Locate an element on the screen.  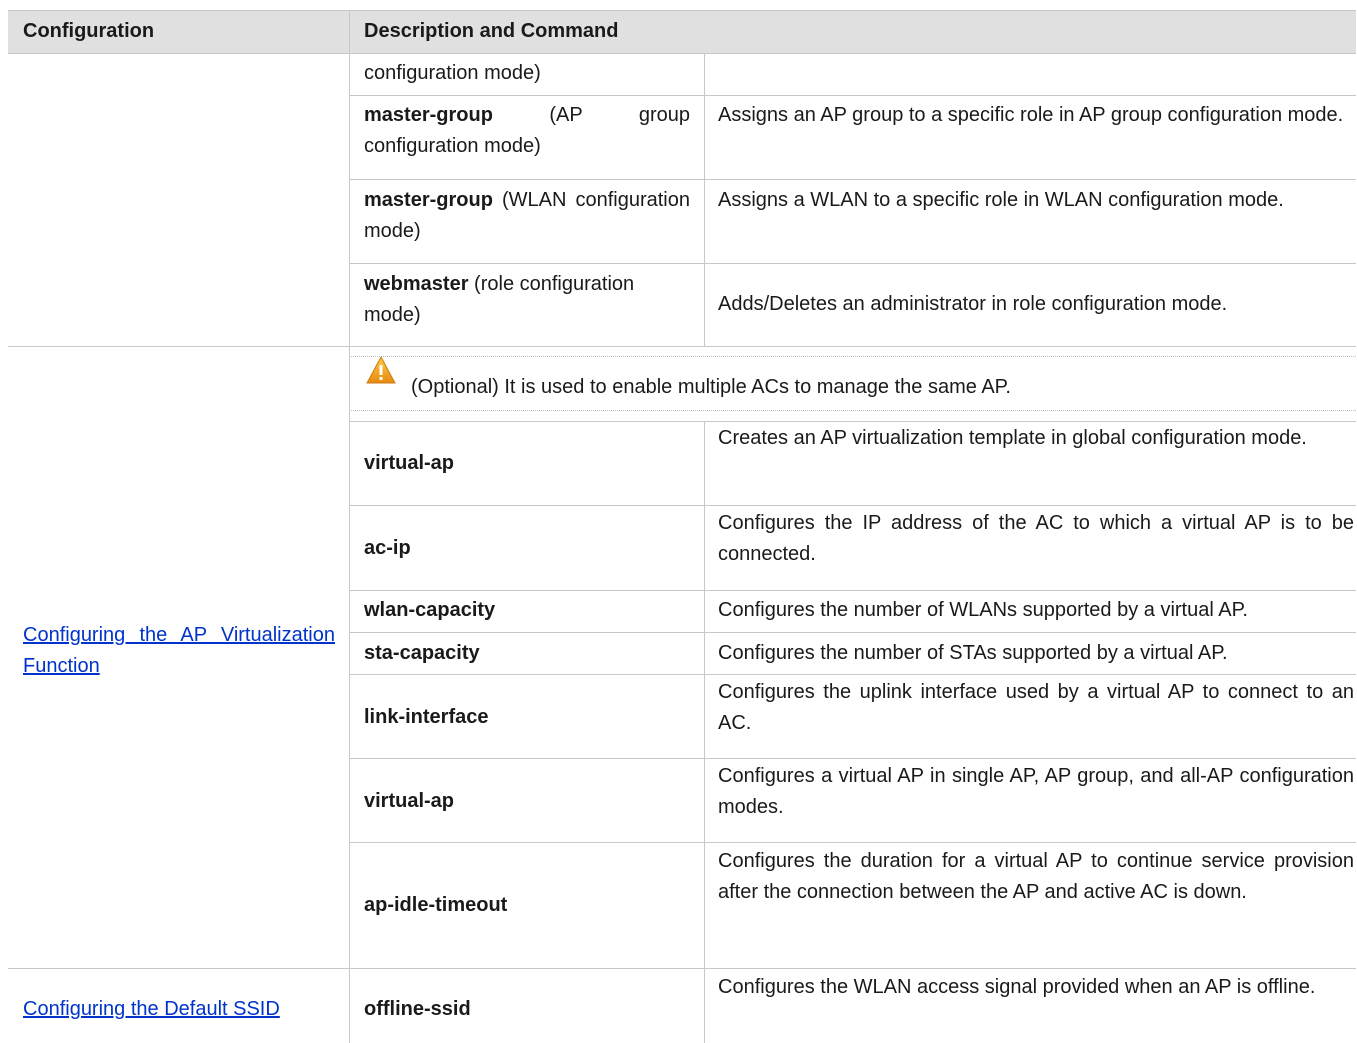
config-link-default-ssid: Configuring the Default SSID is located at coordinates (188, 1009).